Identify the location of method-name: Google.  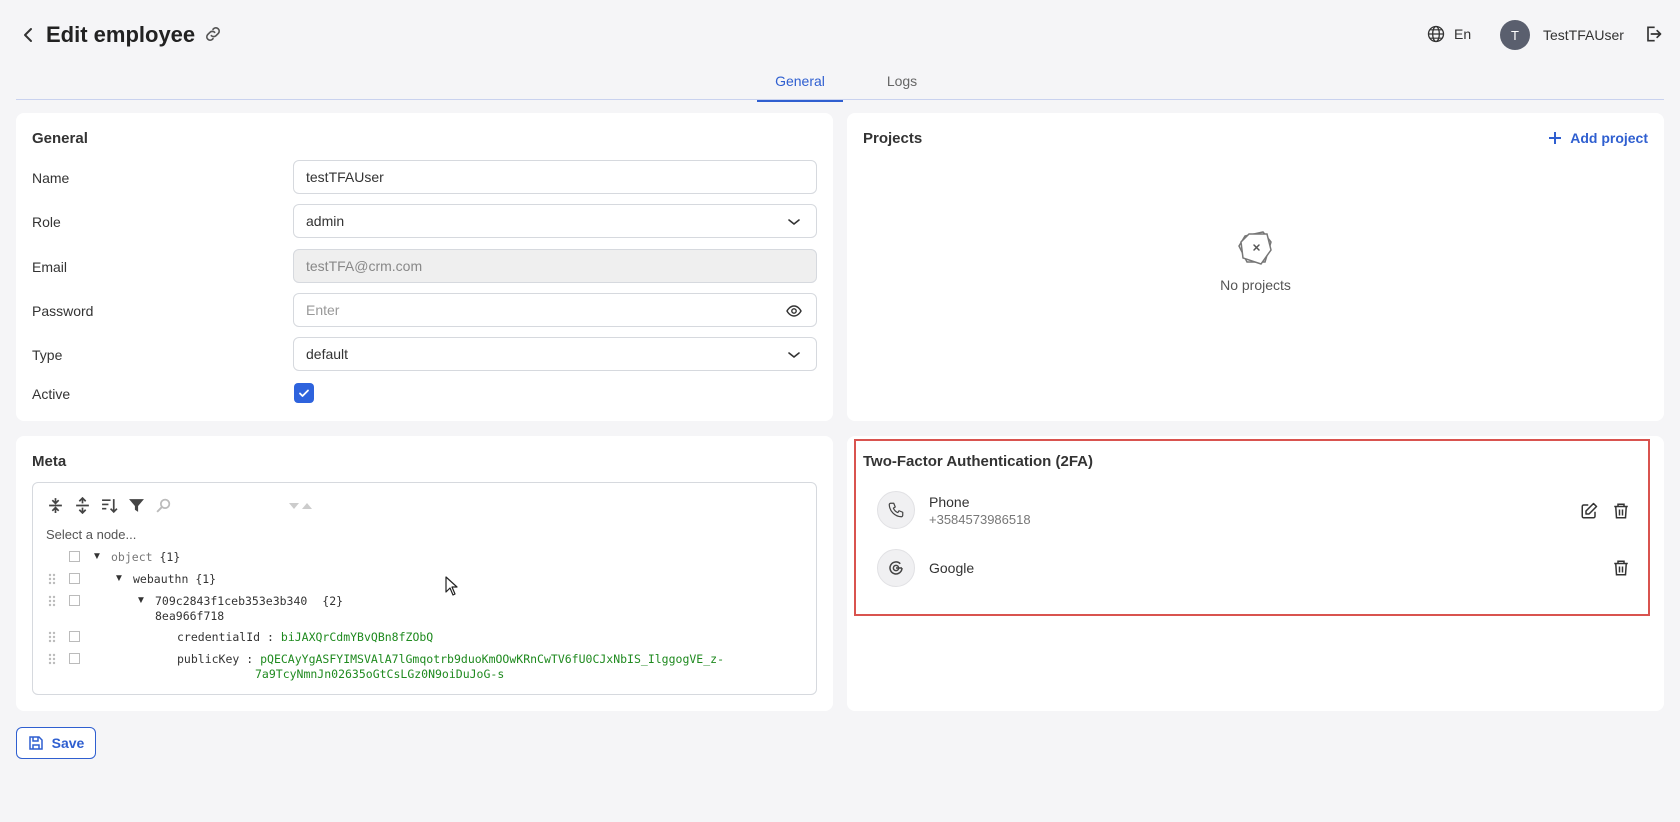
(952, 568).